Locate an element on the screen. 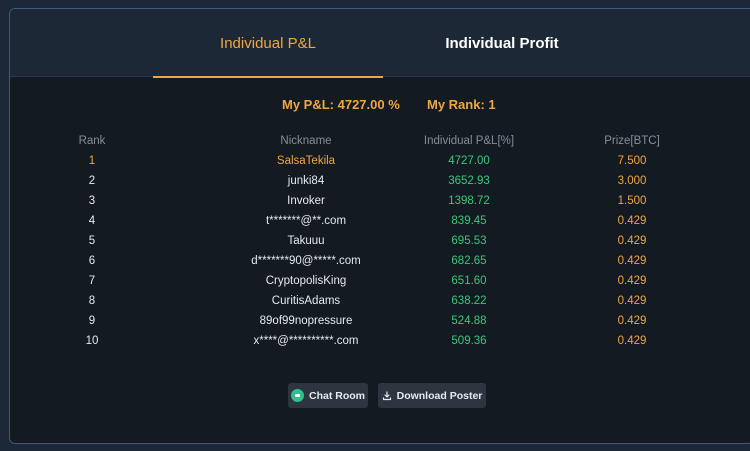  tab-individual-profit: Individual Profit is located at coordinates (502, 43).